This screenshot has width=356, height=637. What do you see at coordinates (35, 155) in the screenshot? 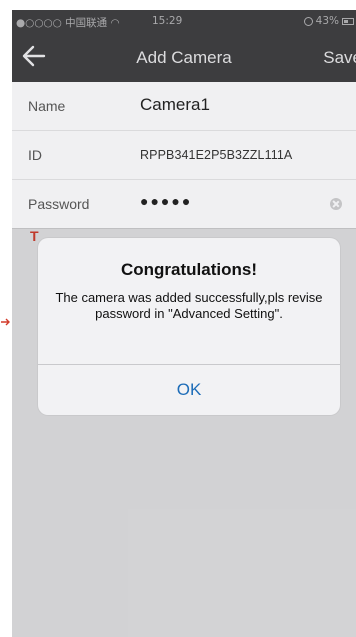
I see `id-label: ID` at bounding box center [35, 155].